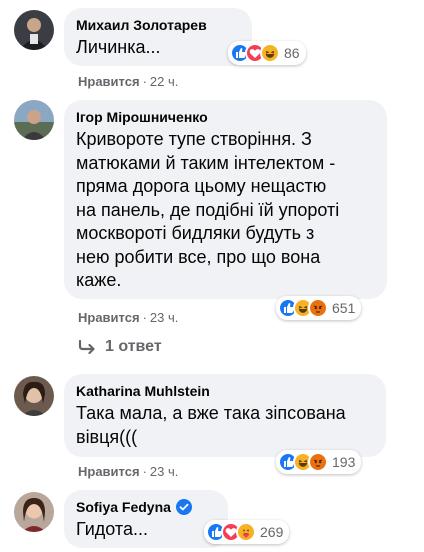  I want to click on comment-text: Така мала, а вже така зіпсована вівця(((, so click(211, 425).